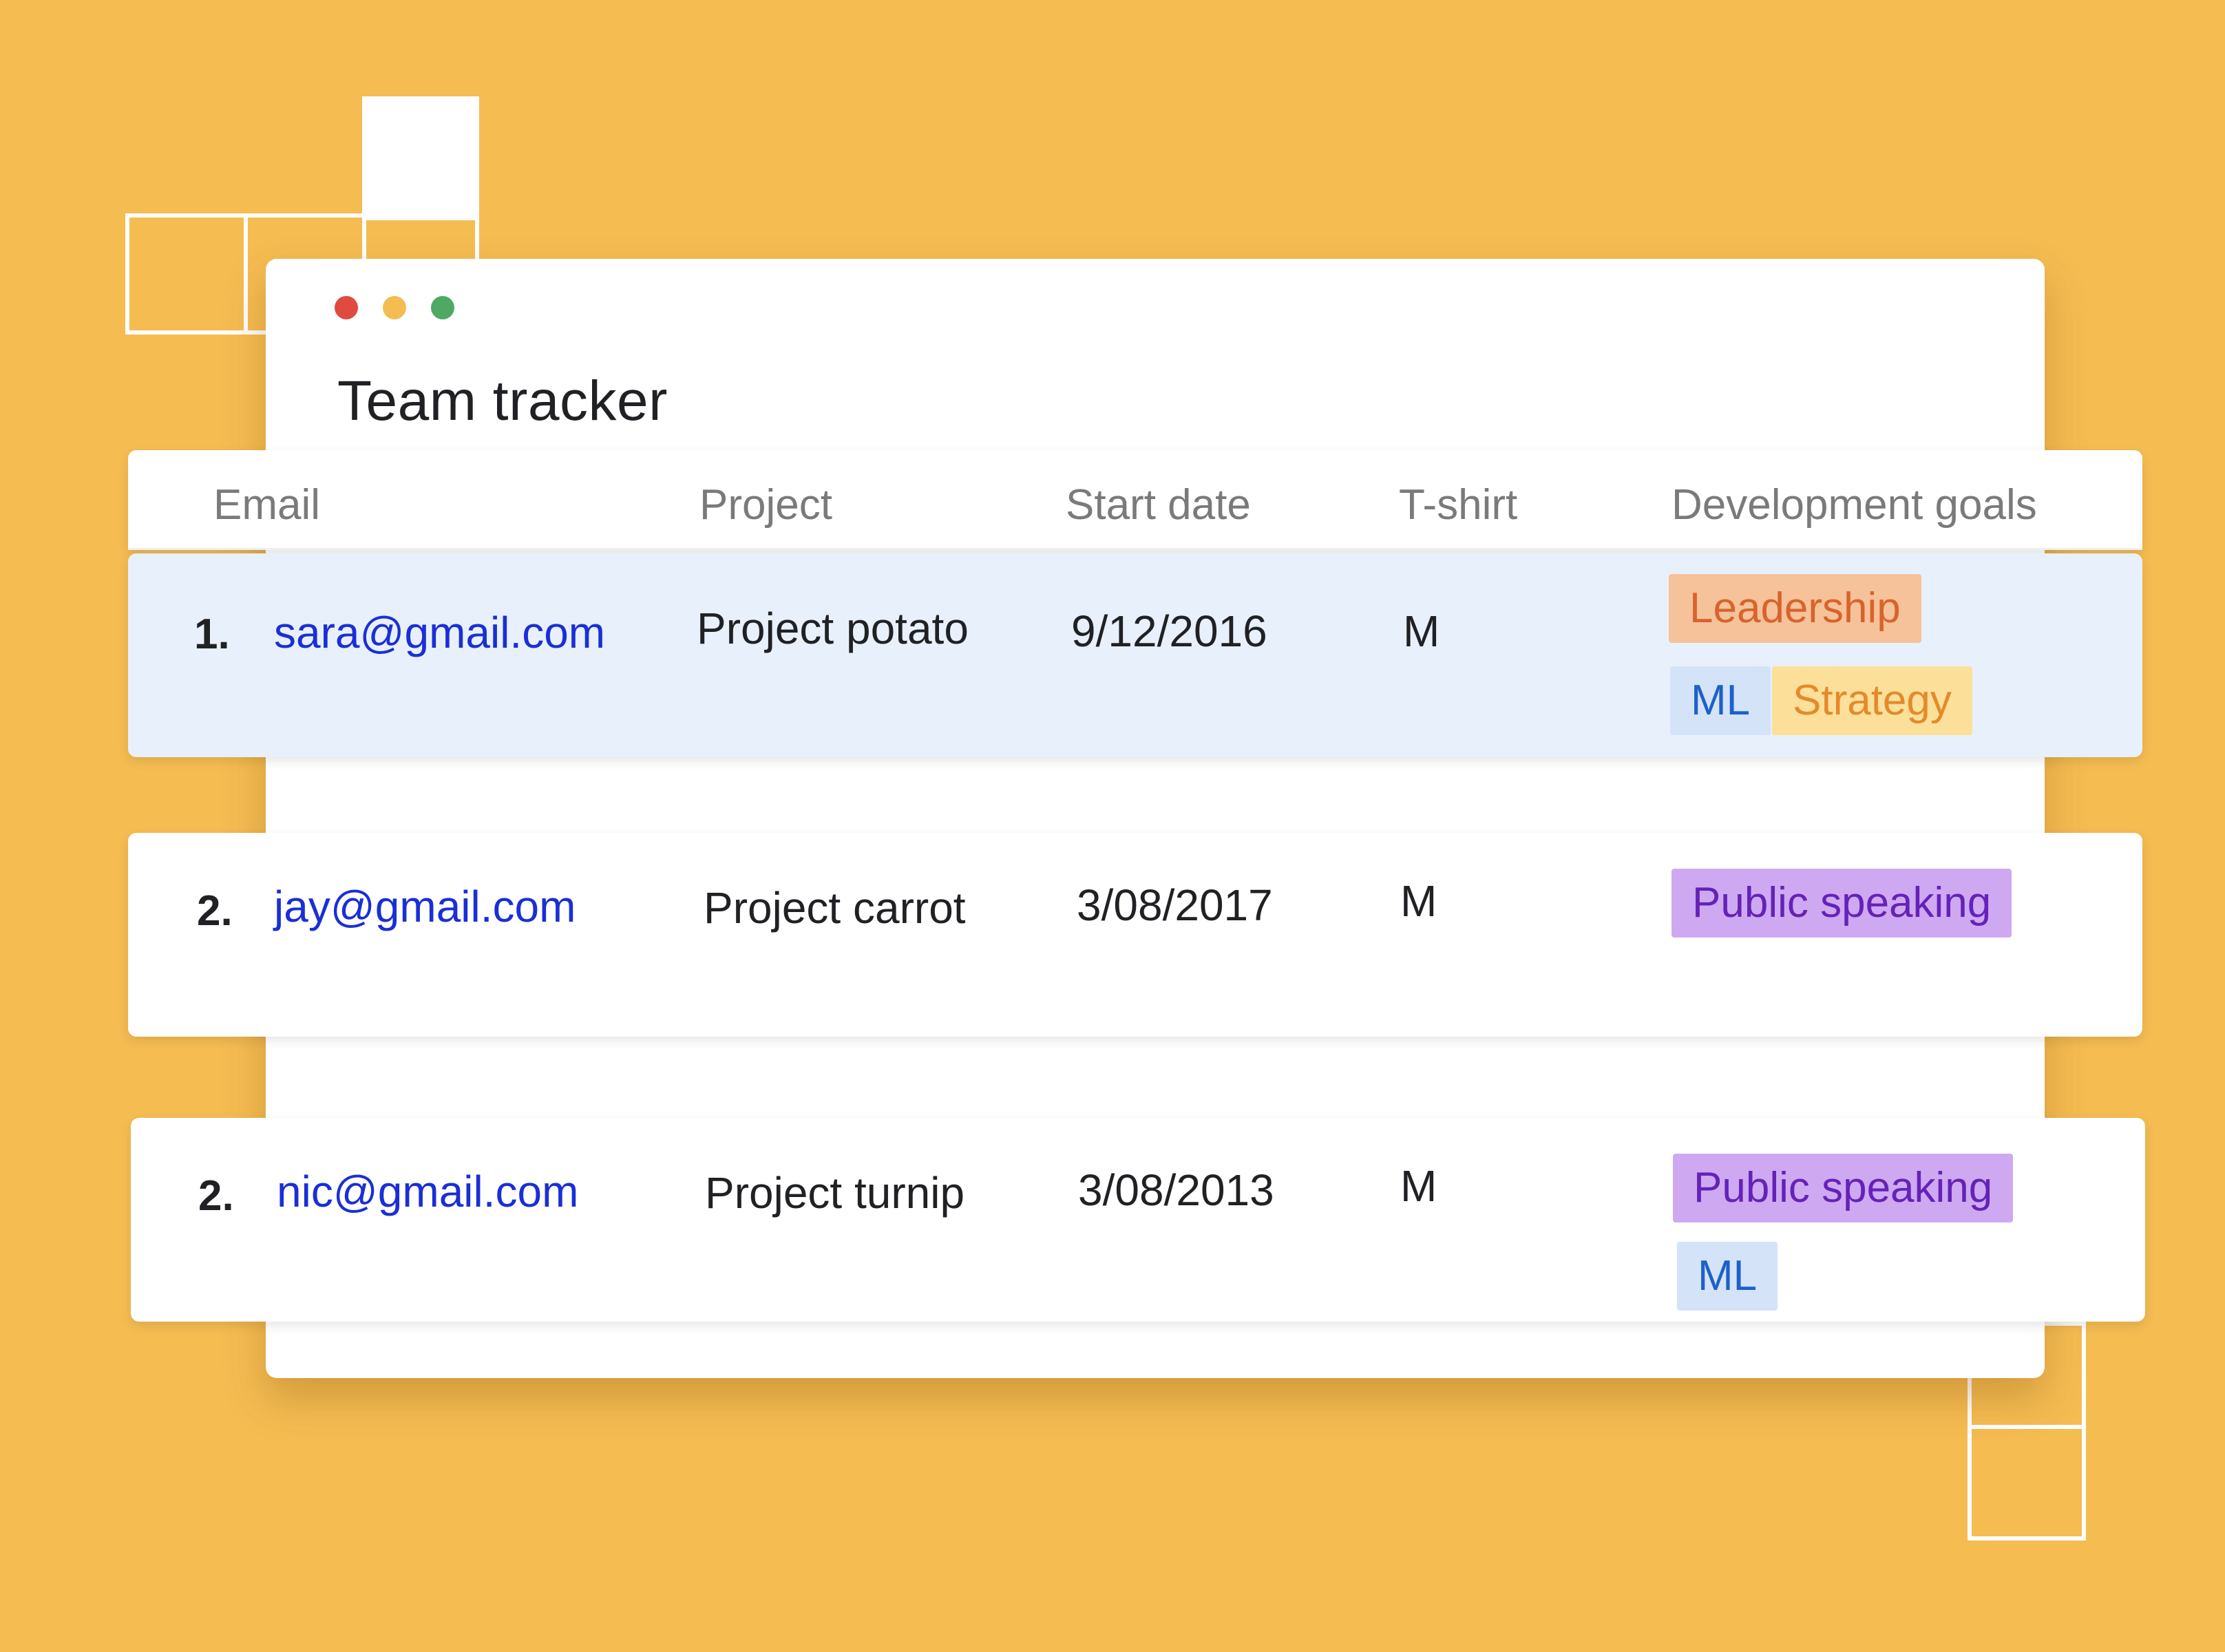 Image resolution: width=2225 pixels, height=1652 pixels. I want to click on close-window-button, so click(347, 308).